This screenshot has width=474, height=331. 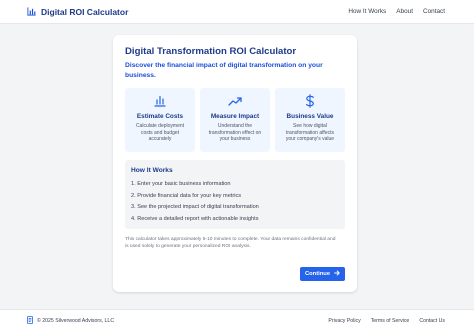 What do you see at coordinates (181, 184) in the screenshot?
I see `step-item: 1. Enter your basic business information` at bounding box center [181, 184].